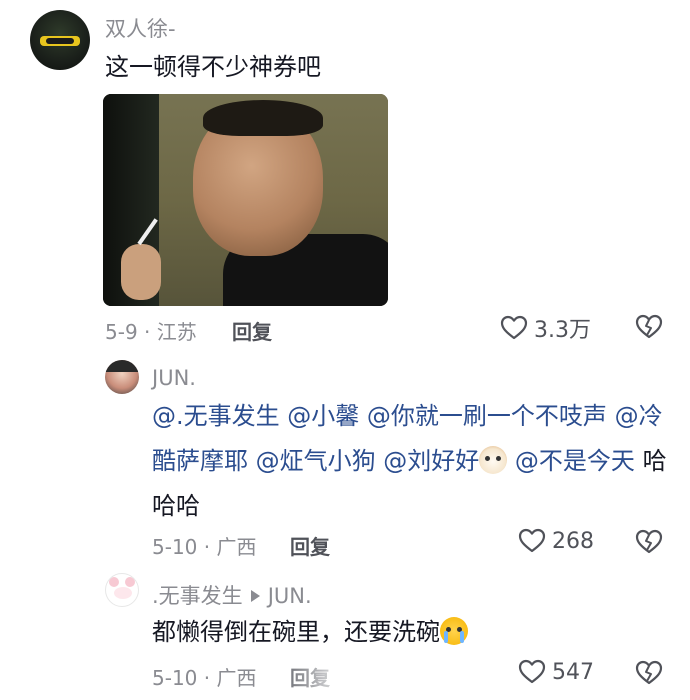  What do you see at coordinates (316, 461) in the screenshot?
I see `mention-link: @炡气小狗` at bounding box center [316, 461].